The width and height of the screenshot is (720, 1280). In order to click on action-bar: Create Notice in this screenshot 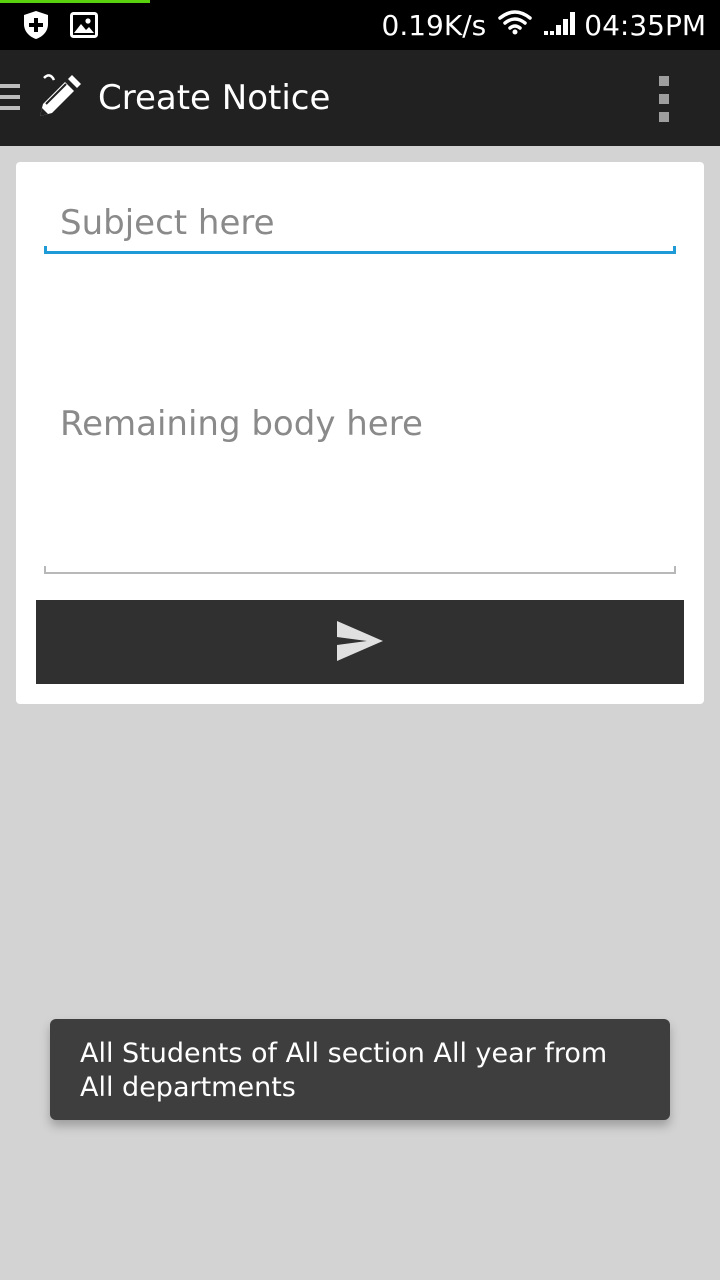, I will do `click(360, 98)`.